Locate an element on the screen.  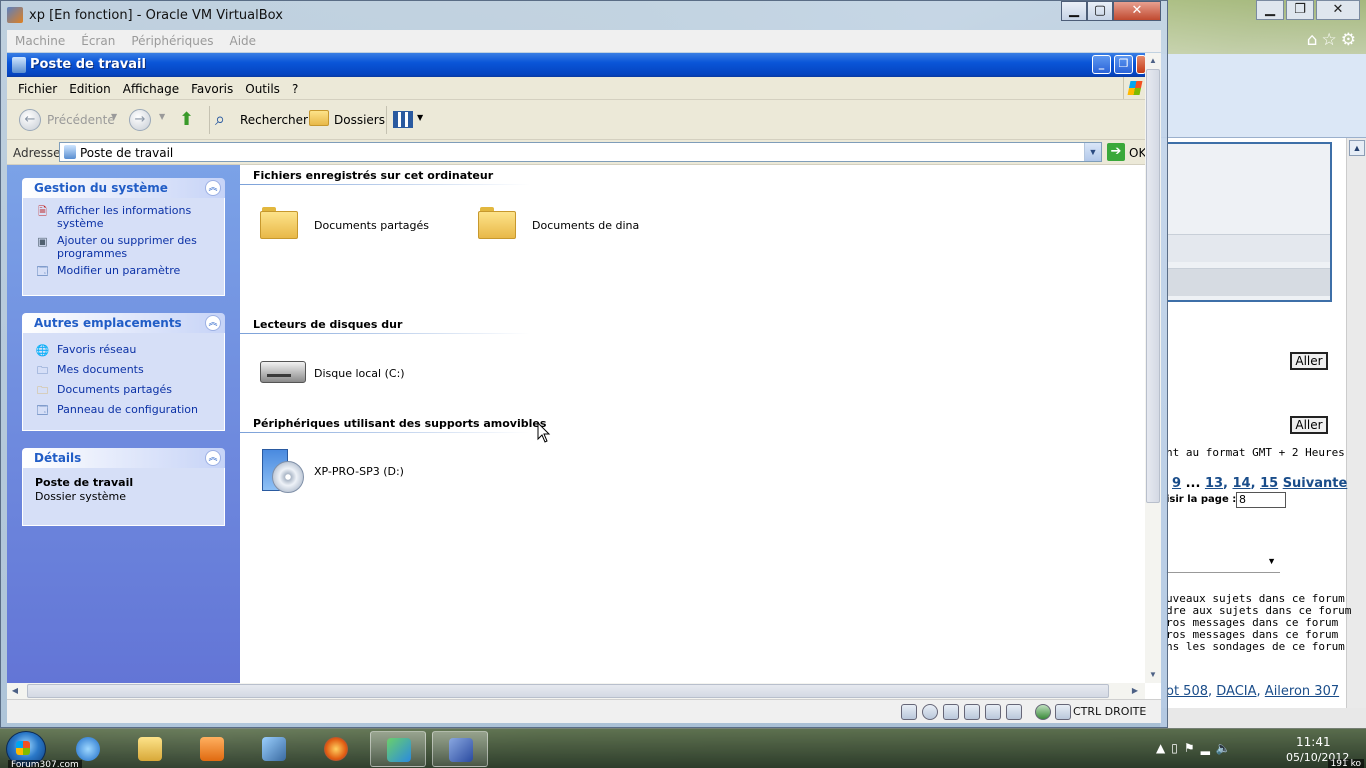
tag-link: Aileron 307 is located at coordinates (1302, 691).